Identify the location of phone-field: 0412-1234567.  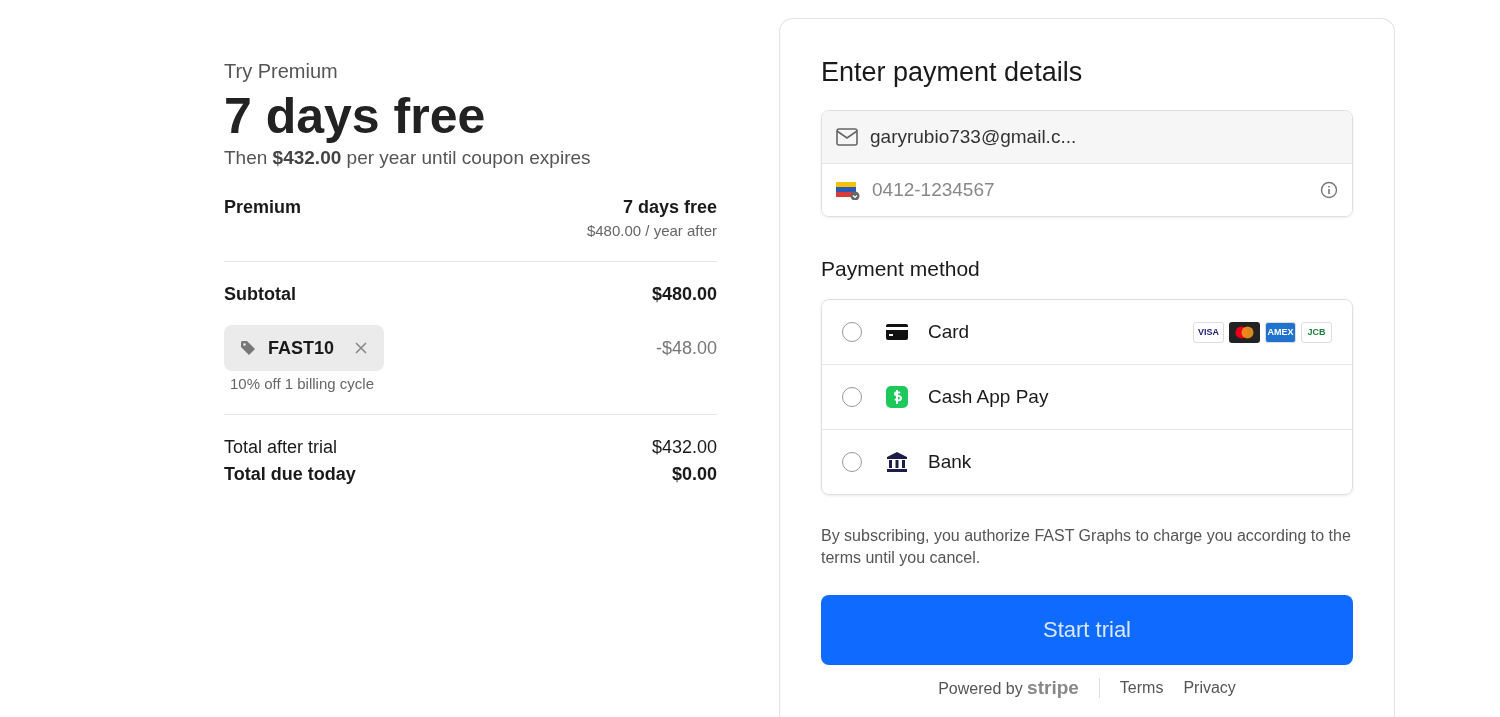
(1087, 189).